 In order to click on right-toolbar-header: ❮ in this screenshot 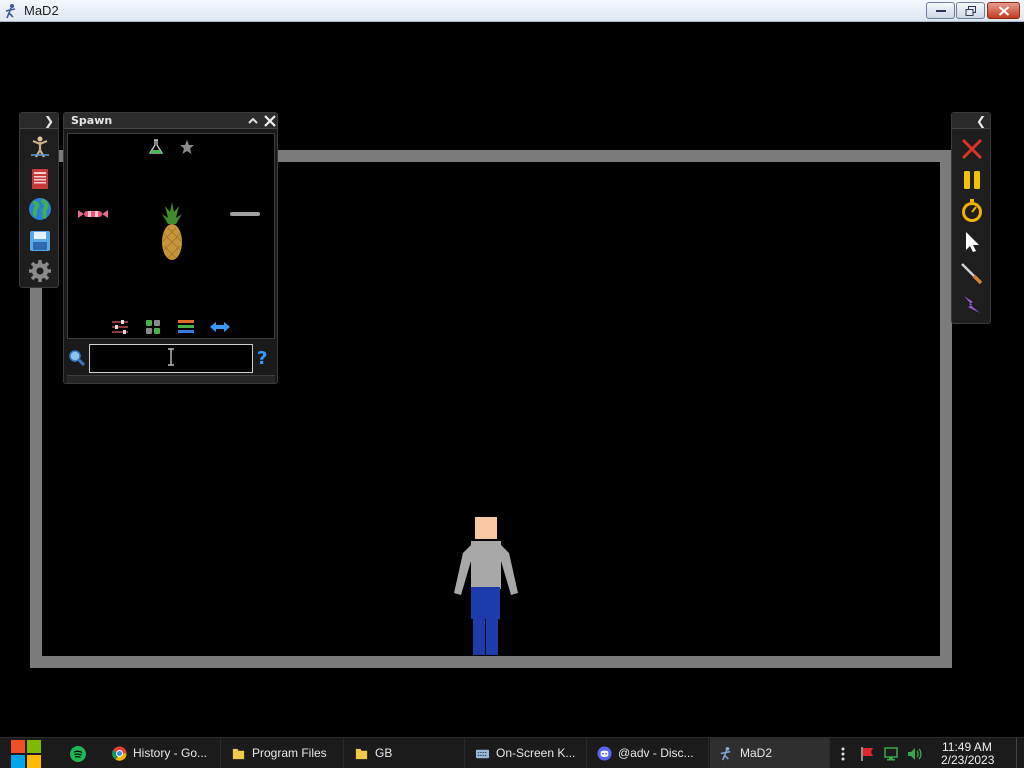, I will do `click(971, 121)`.